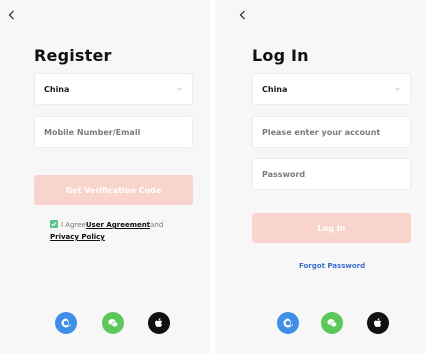  I want to click on agreement-row: I AgreeUser Agreementand Privacy Policy, so click(125, 231).